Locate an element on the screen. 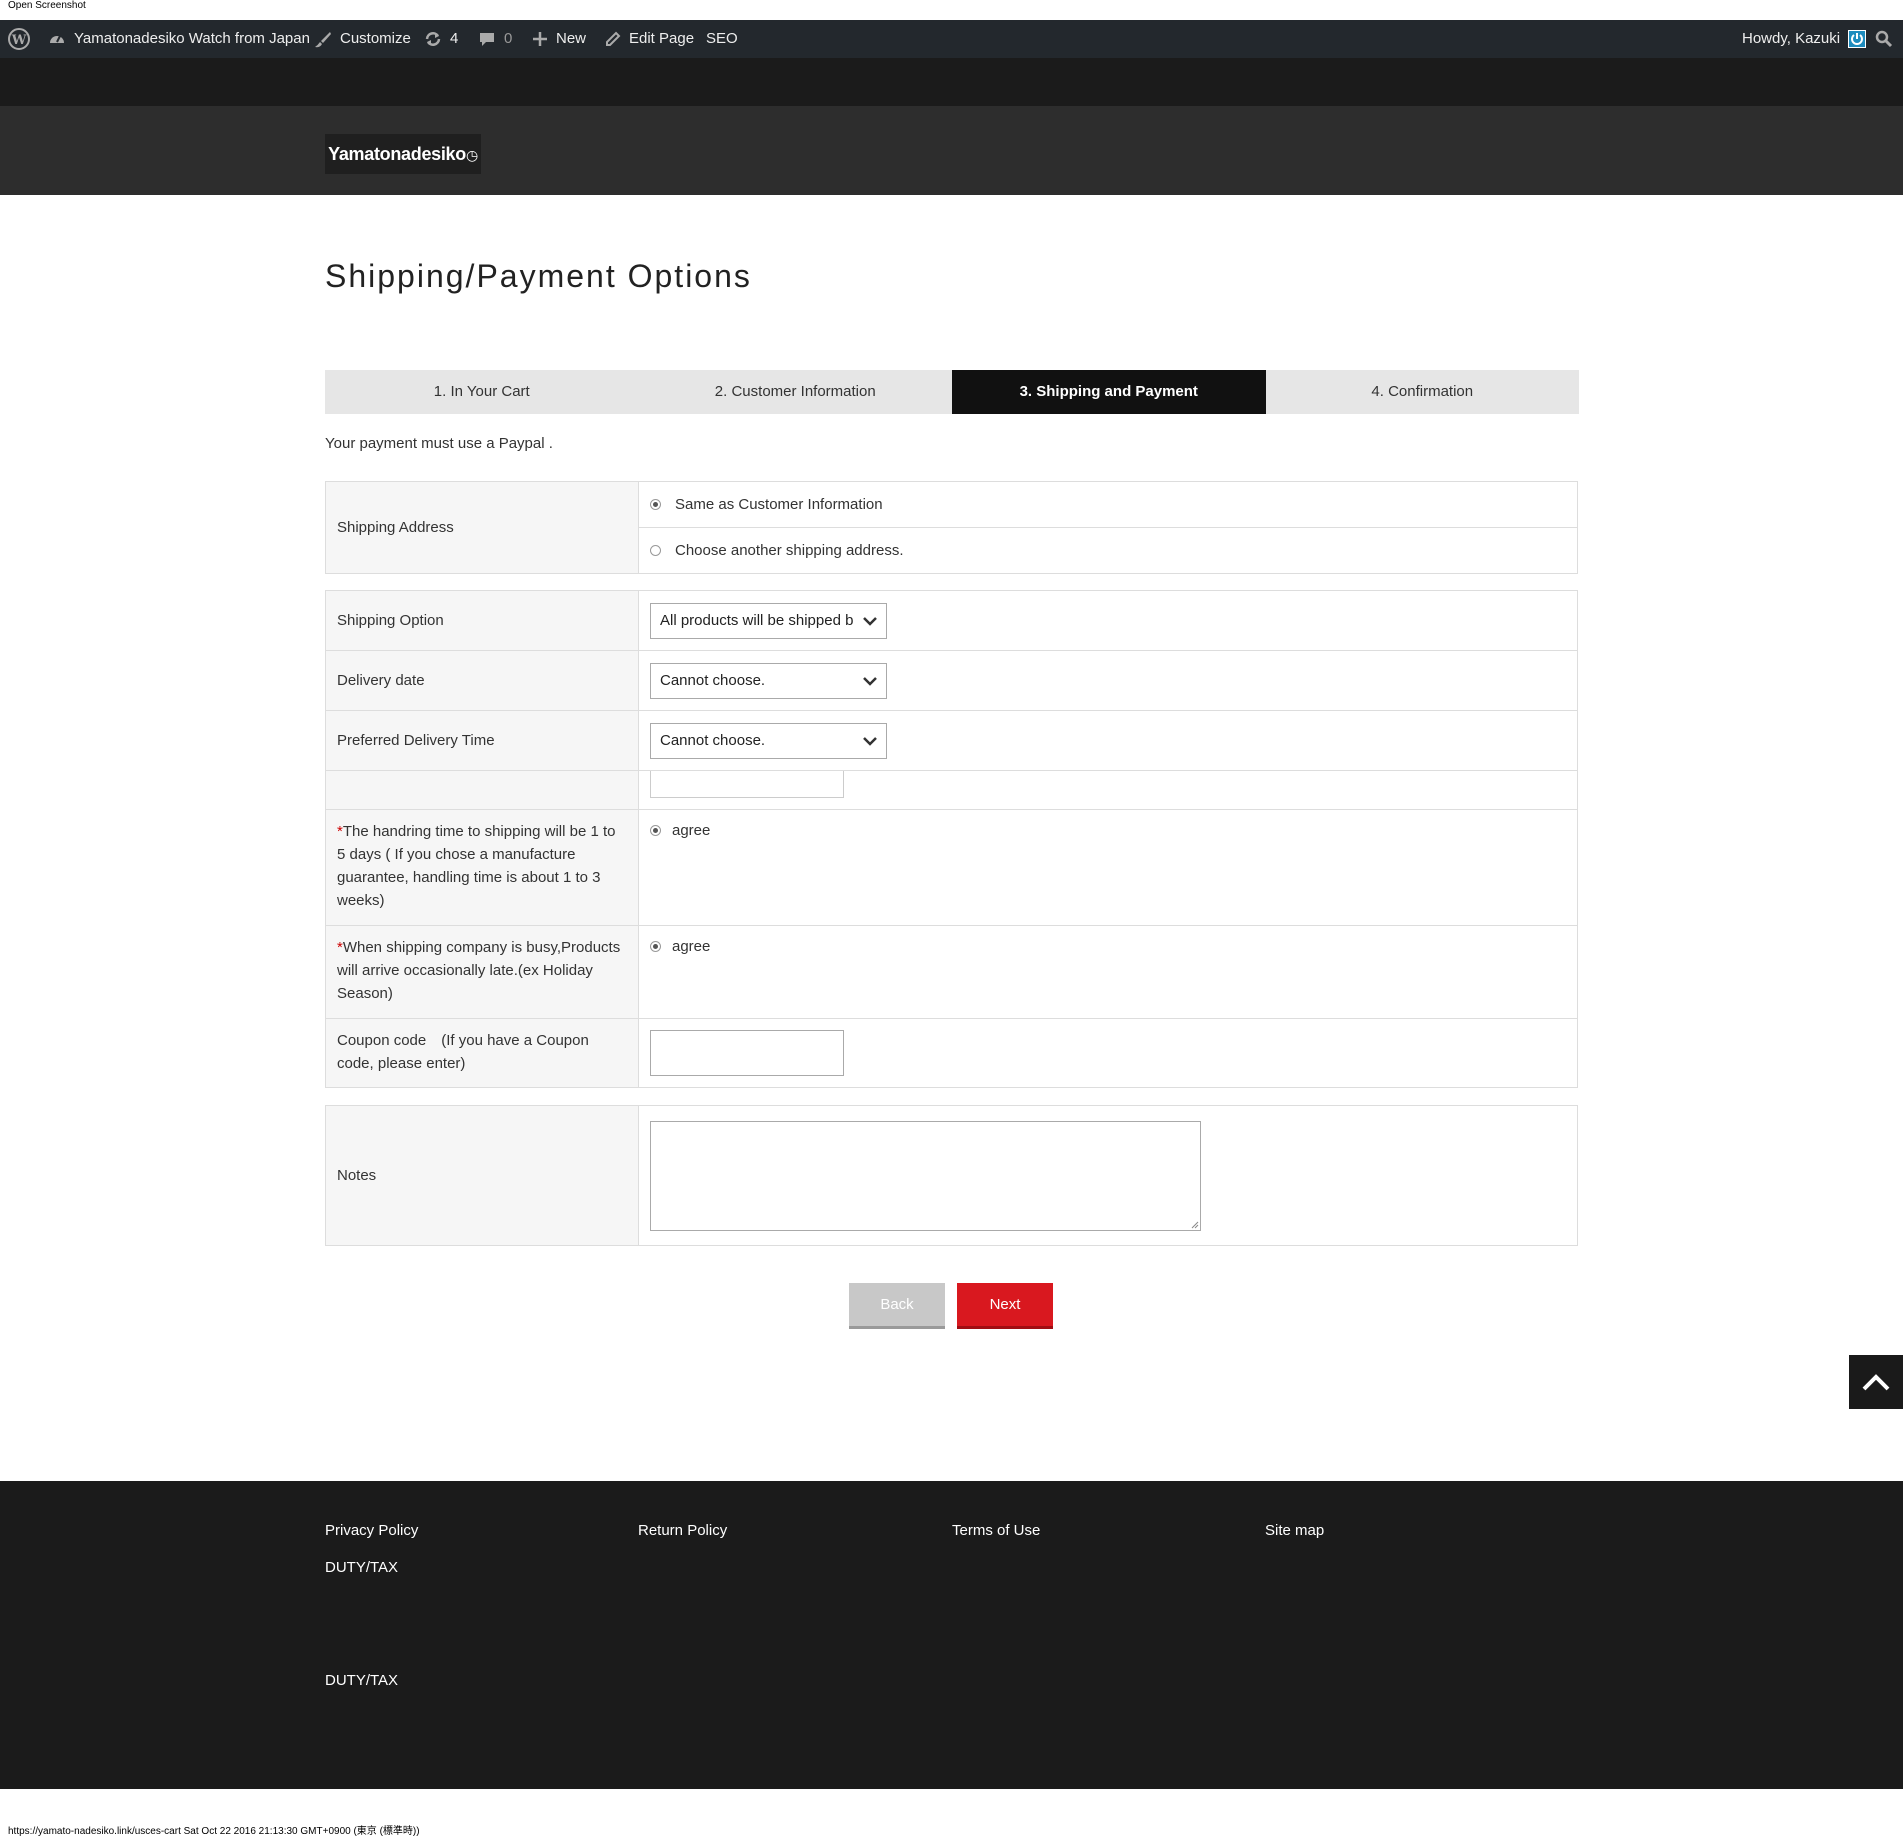 This screenshot has height=1838, width=1903. payment-notice: Your payment must use a Paypal . is located at coordinates (439, 443).